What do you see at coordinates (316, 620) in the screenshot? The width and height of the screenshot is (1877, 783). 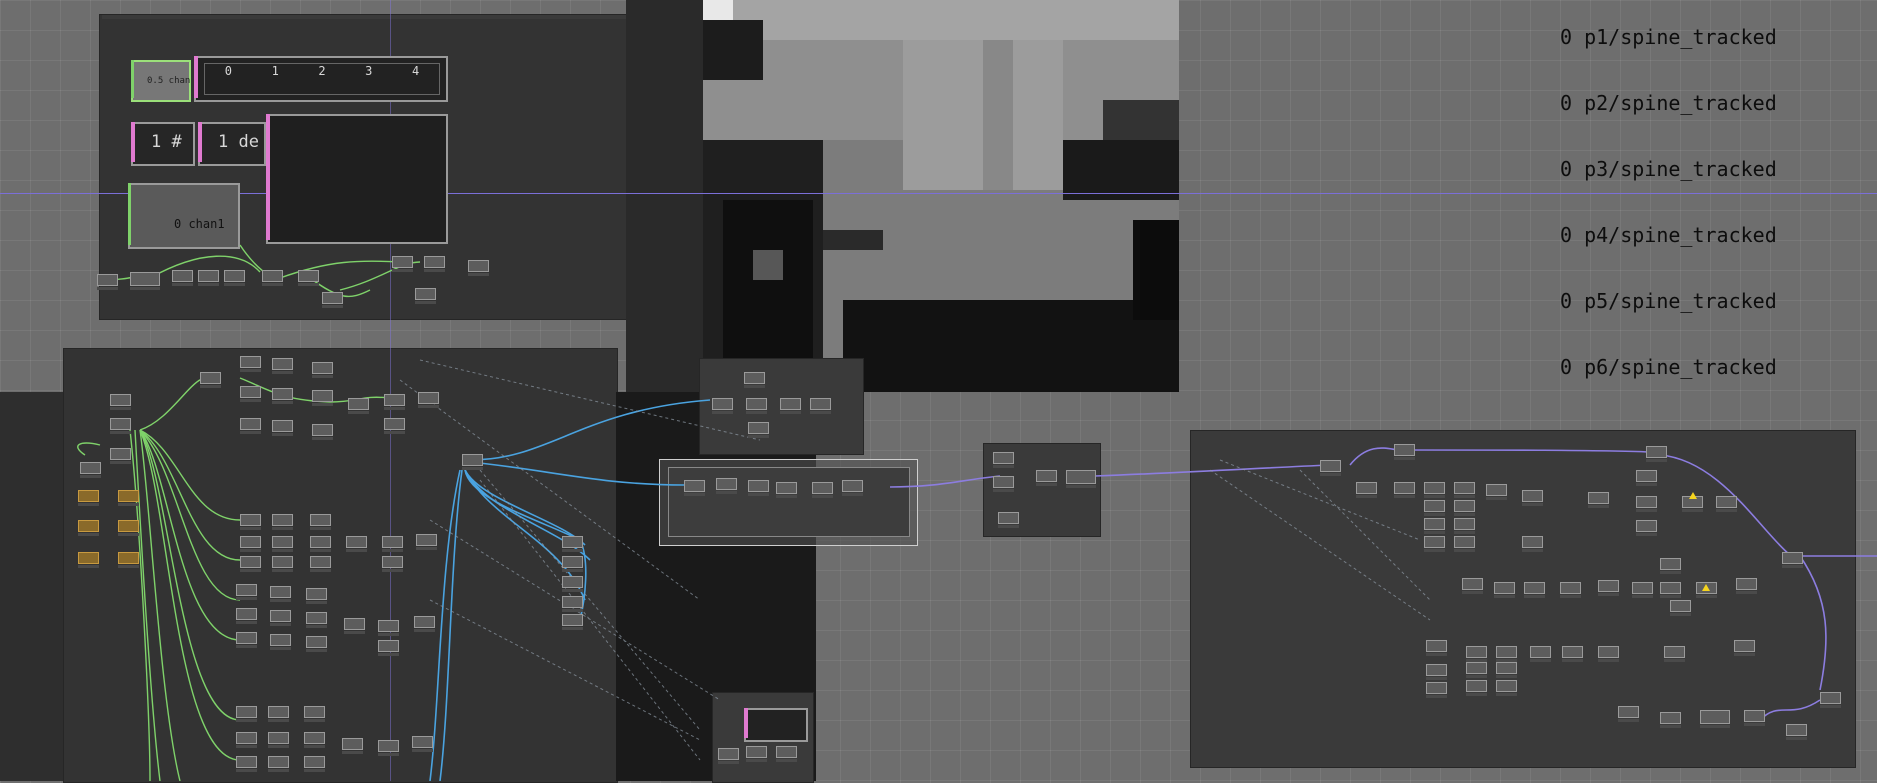 I see `node-g3-f` at bounding box center [316, 620].